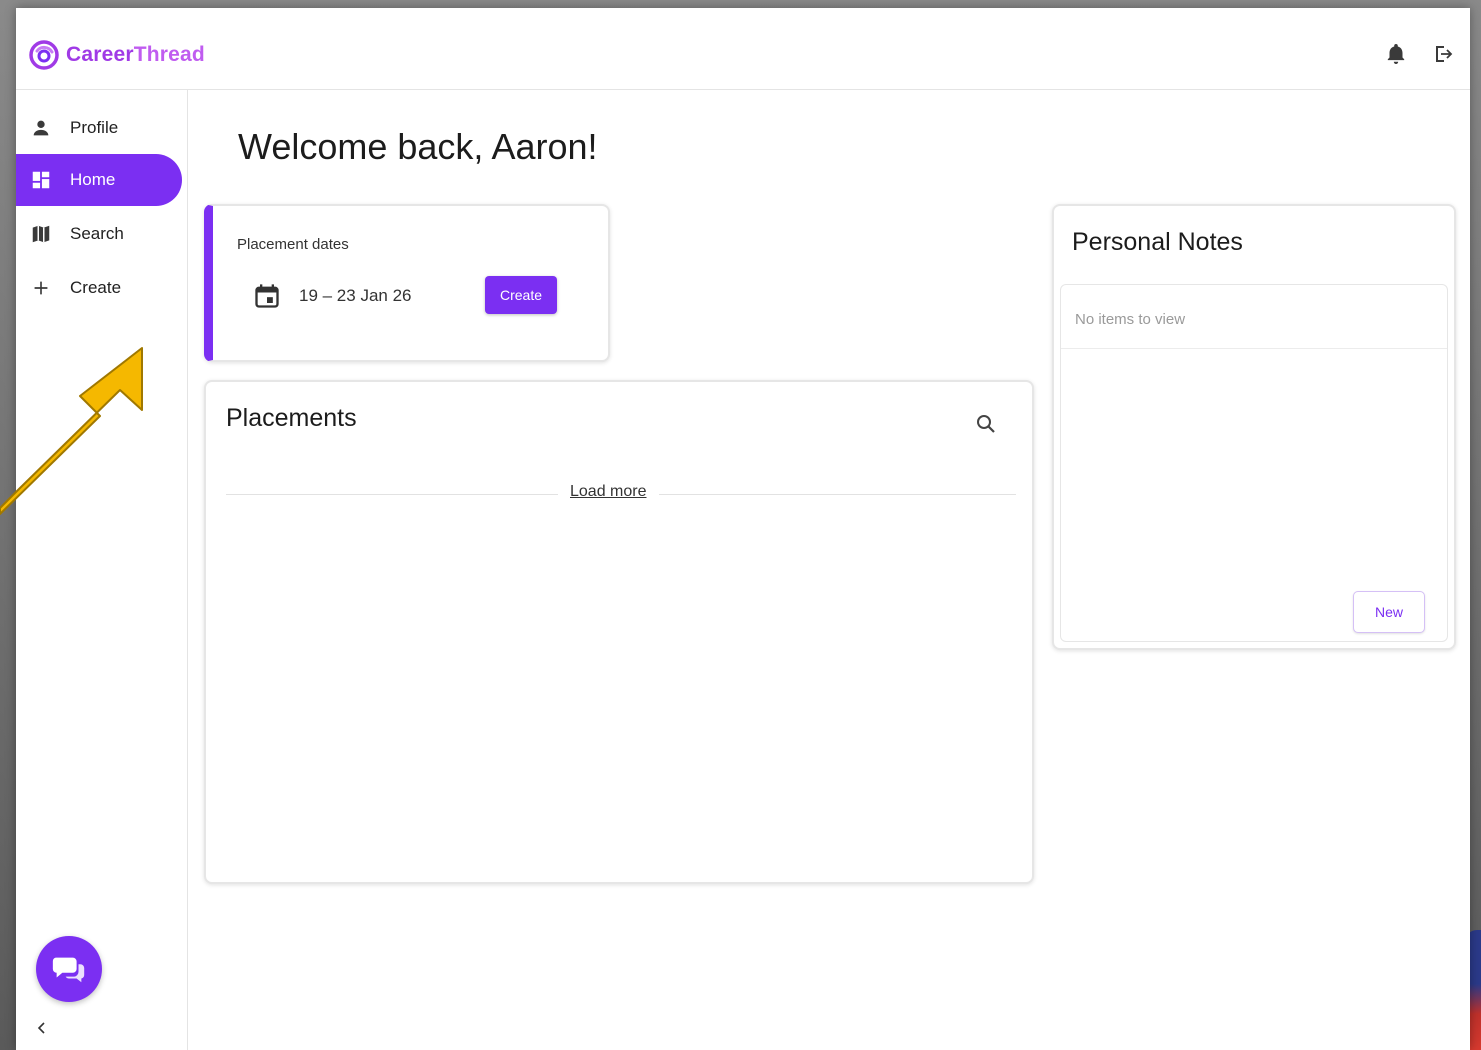 The height and width of the screenshot is (1050, 1481). What do you see at coordinates (1254, 317) in the screenshot?
I see `empty-state-text: No items to view` at bounding box center [1254, 317].